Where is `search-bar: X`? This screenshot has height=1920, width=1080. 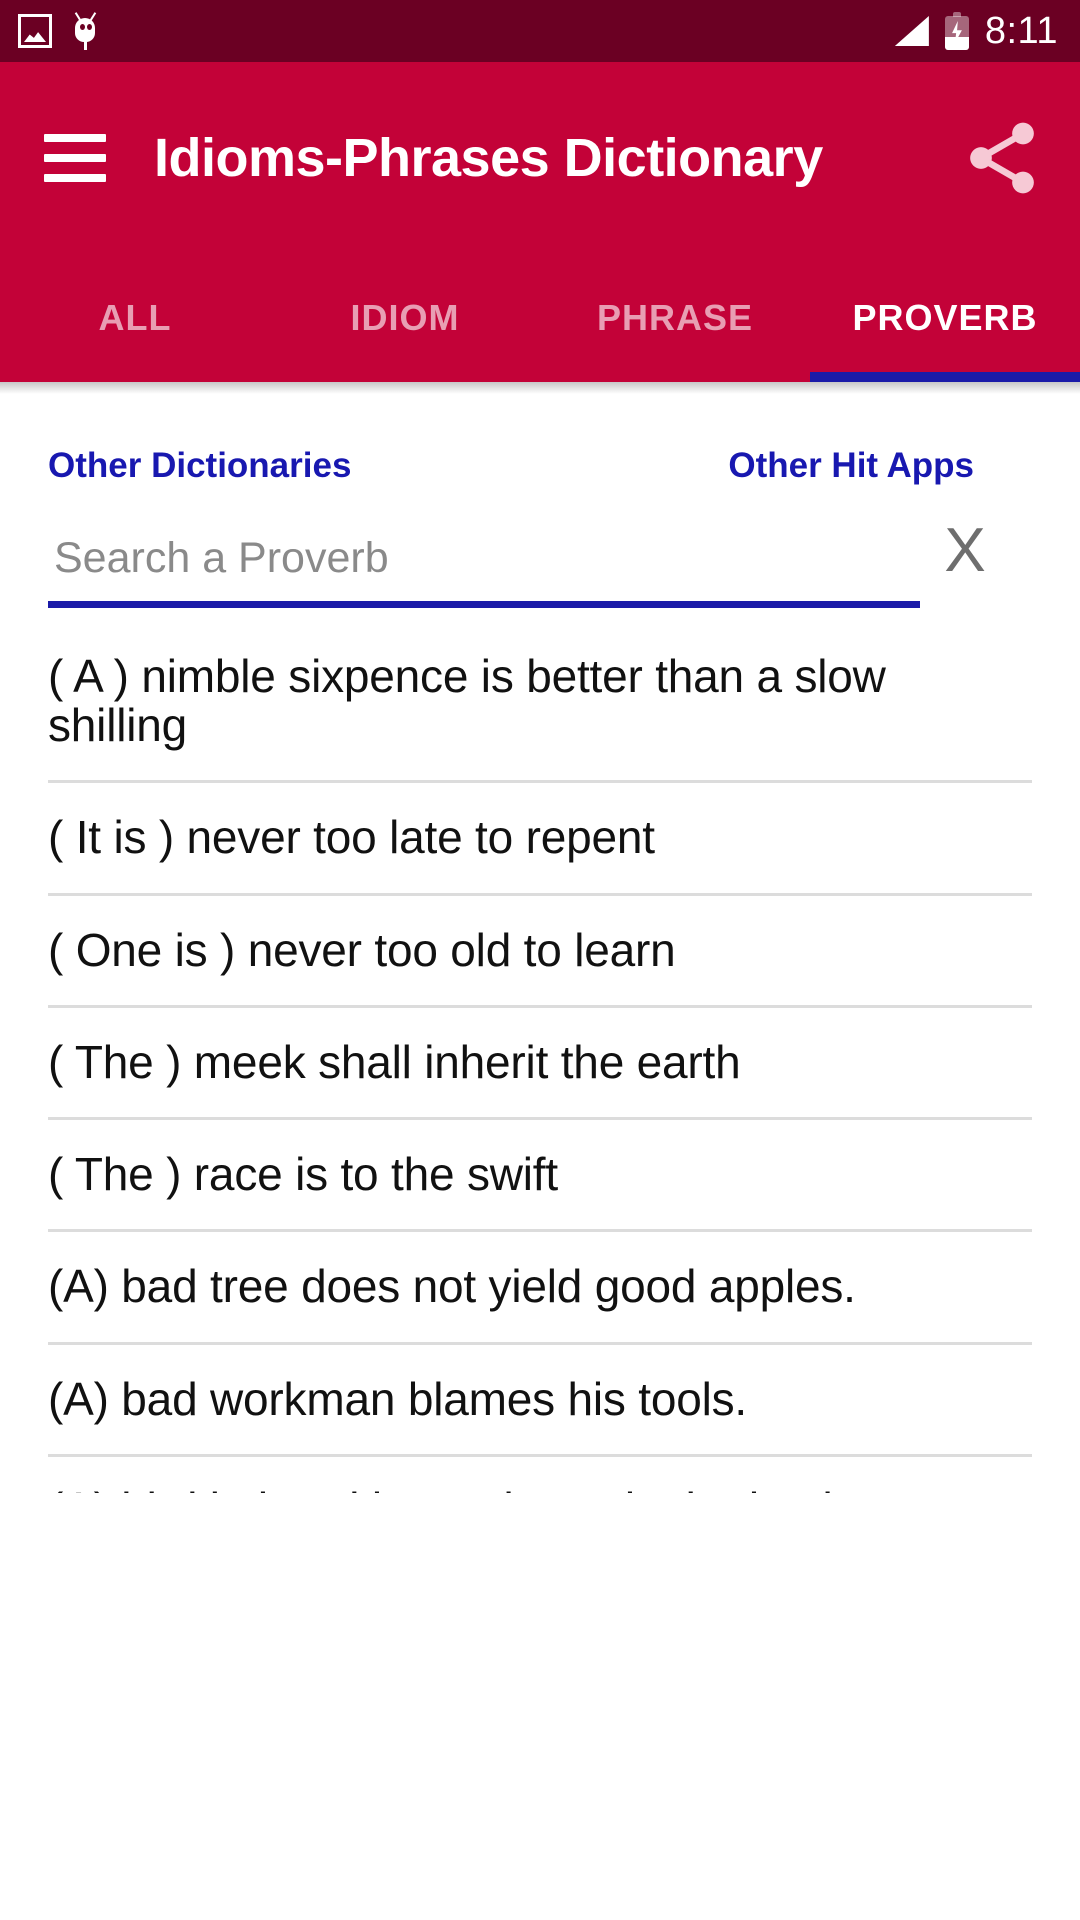 search-bar: X is located at coordinates (540, 547).